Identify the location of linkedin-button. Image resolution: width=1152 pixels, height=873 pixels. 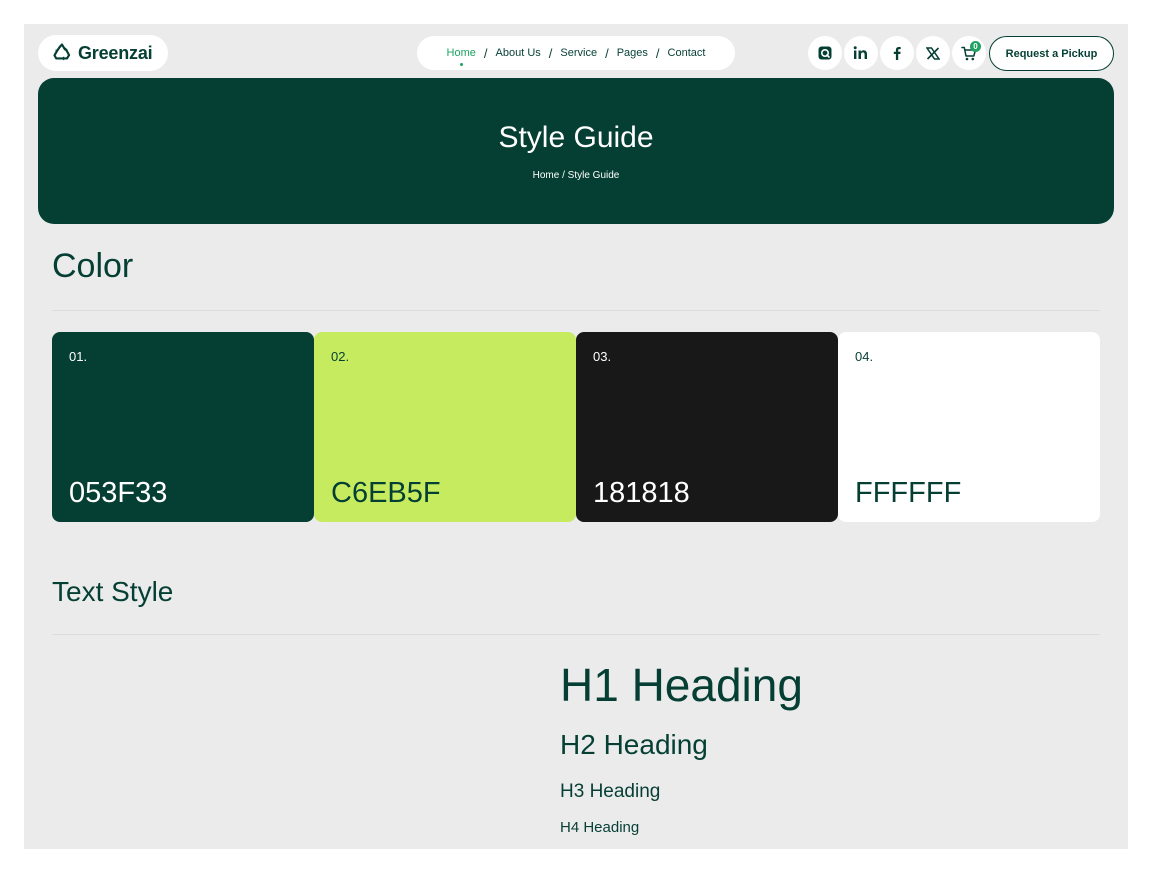
(861, 53).